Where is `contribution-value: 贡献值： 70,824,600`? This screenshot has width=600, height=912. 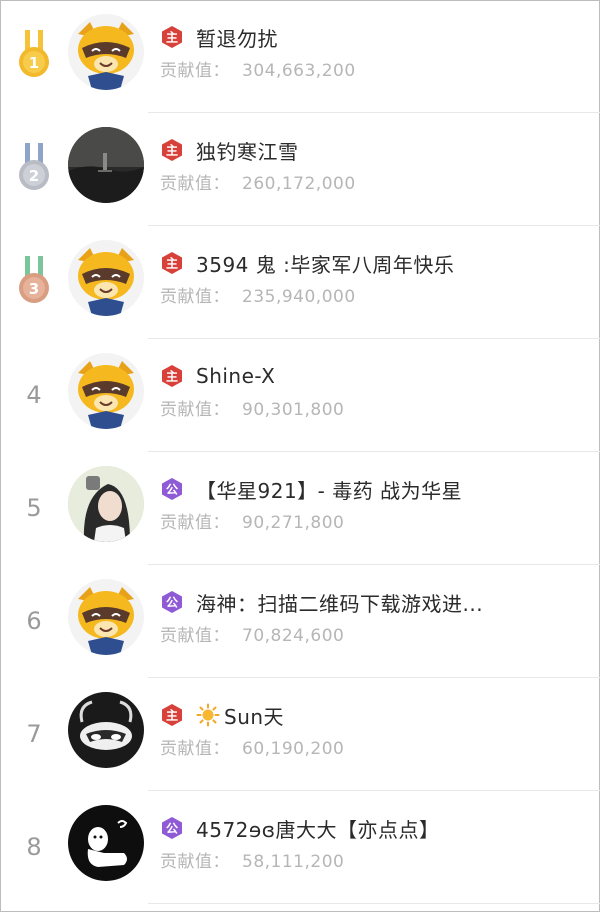
contribution-value: 贡献值： 70,824,600 is located at coordinates (252, 636).